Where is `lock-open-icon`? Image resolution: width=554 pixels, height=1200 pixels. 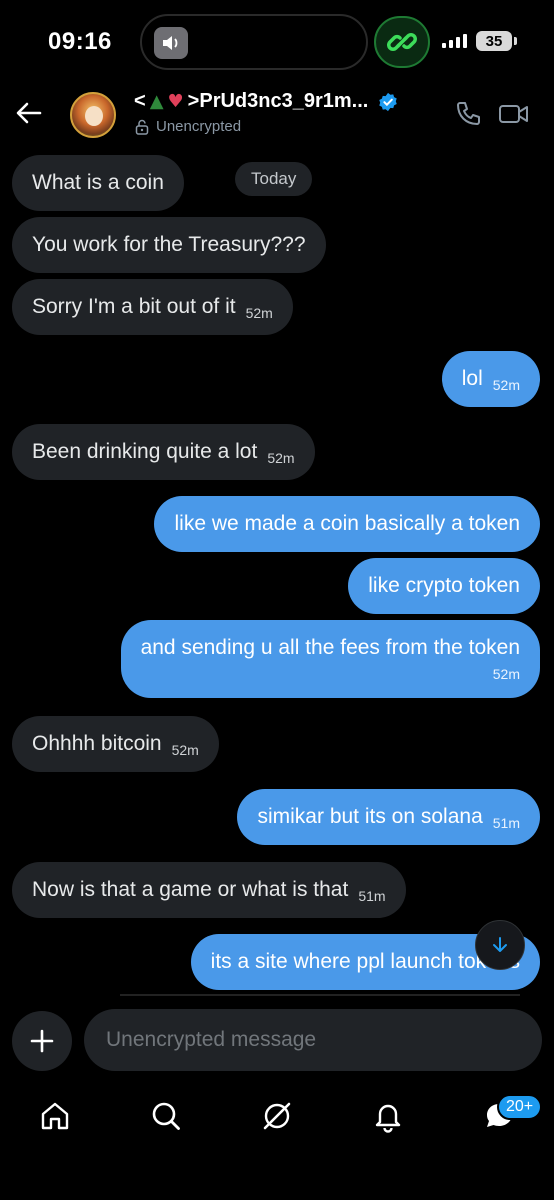
lock-open-icon is located at coordinates (142, 127).